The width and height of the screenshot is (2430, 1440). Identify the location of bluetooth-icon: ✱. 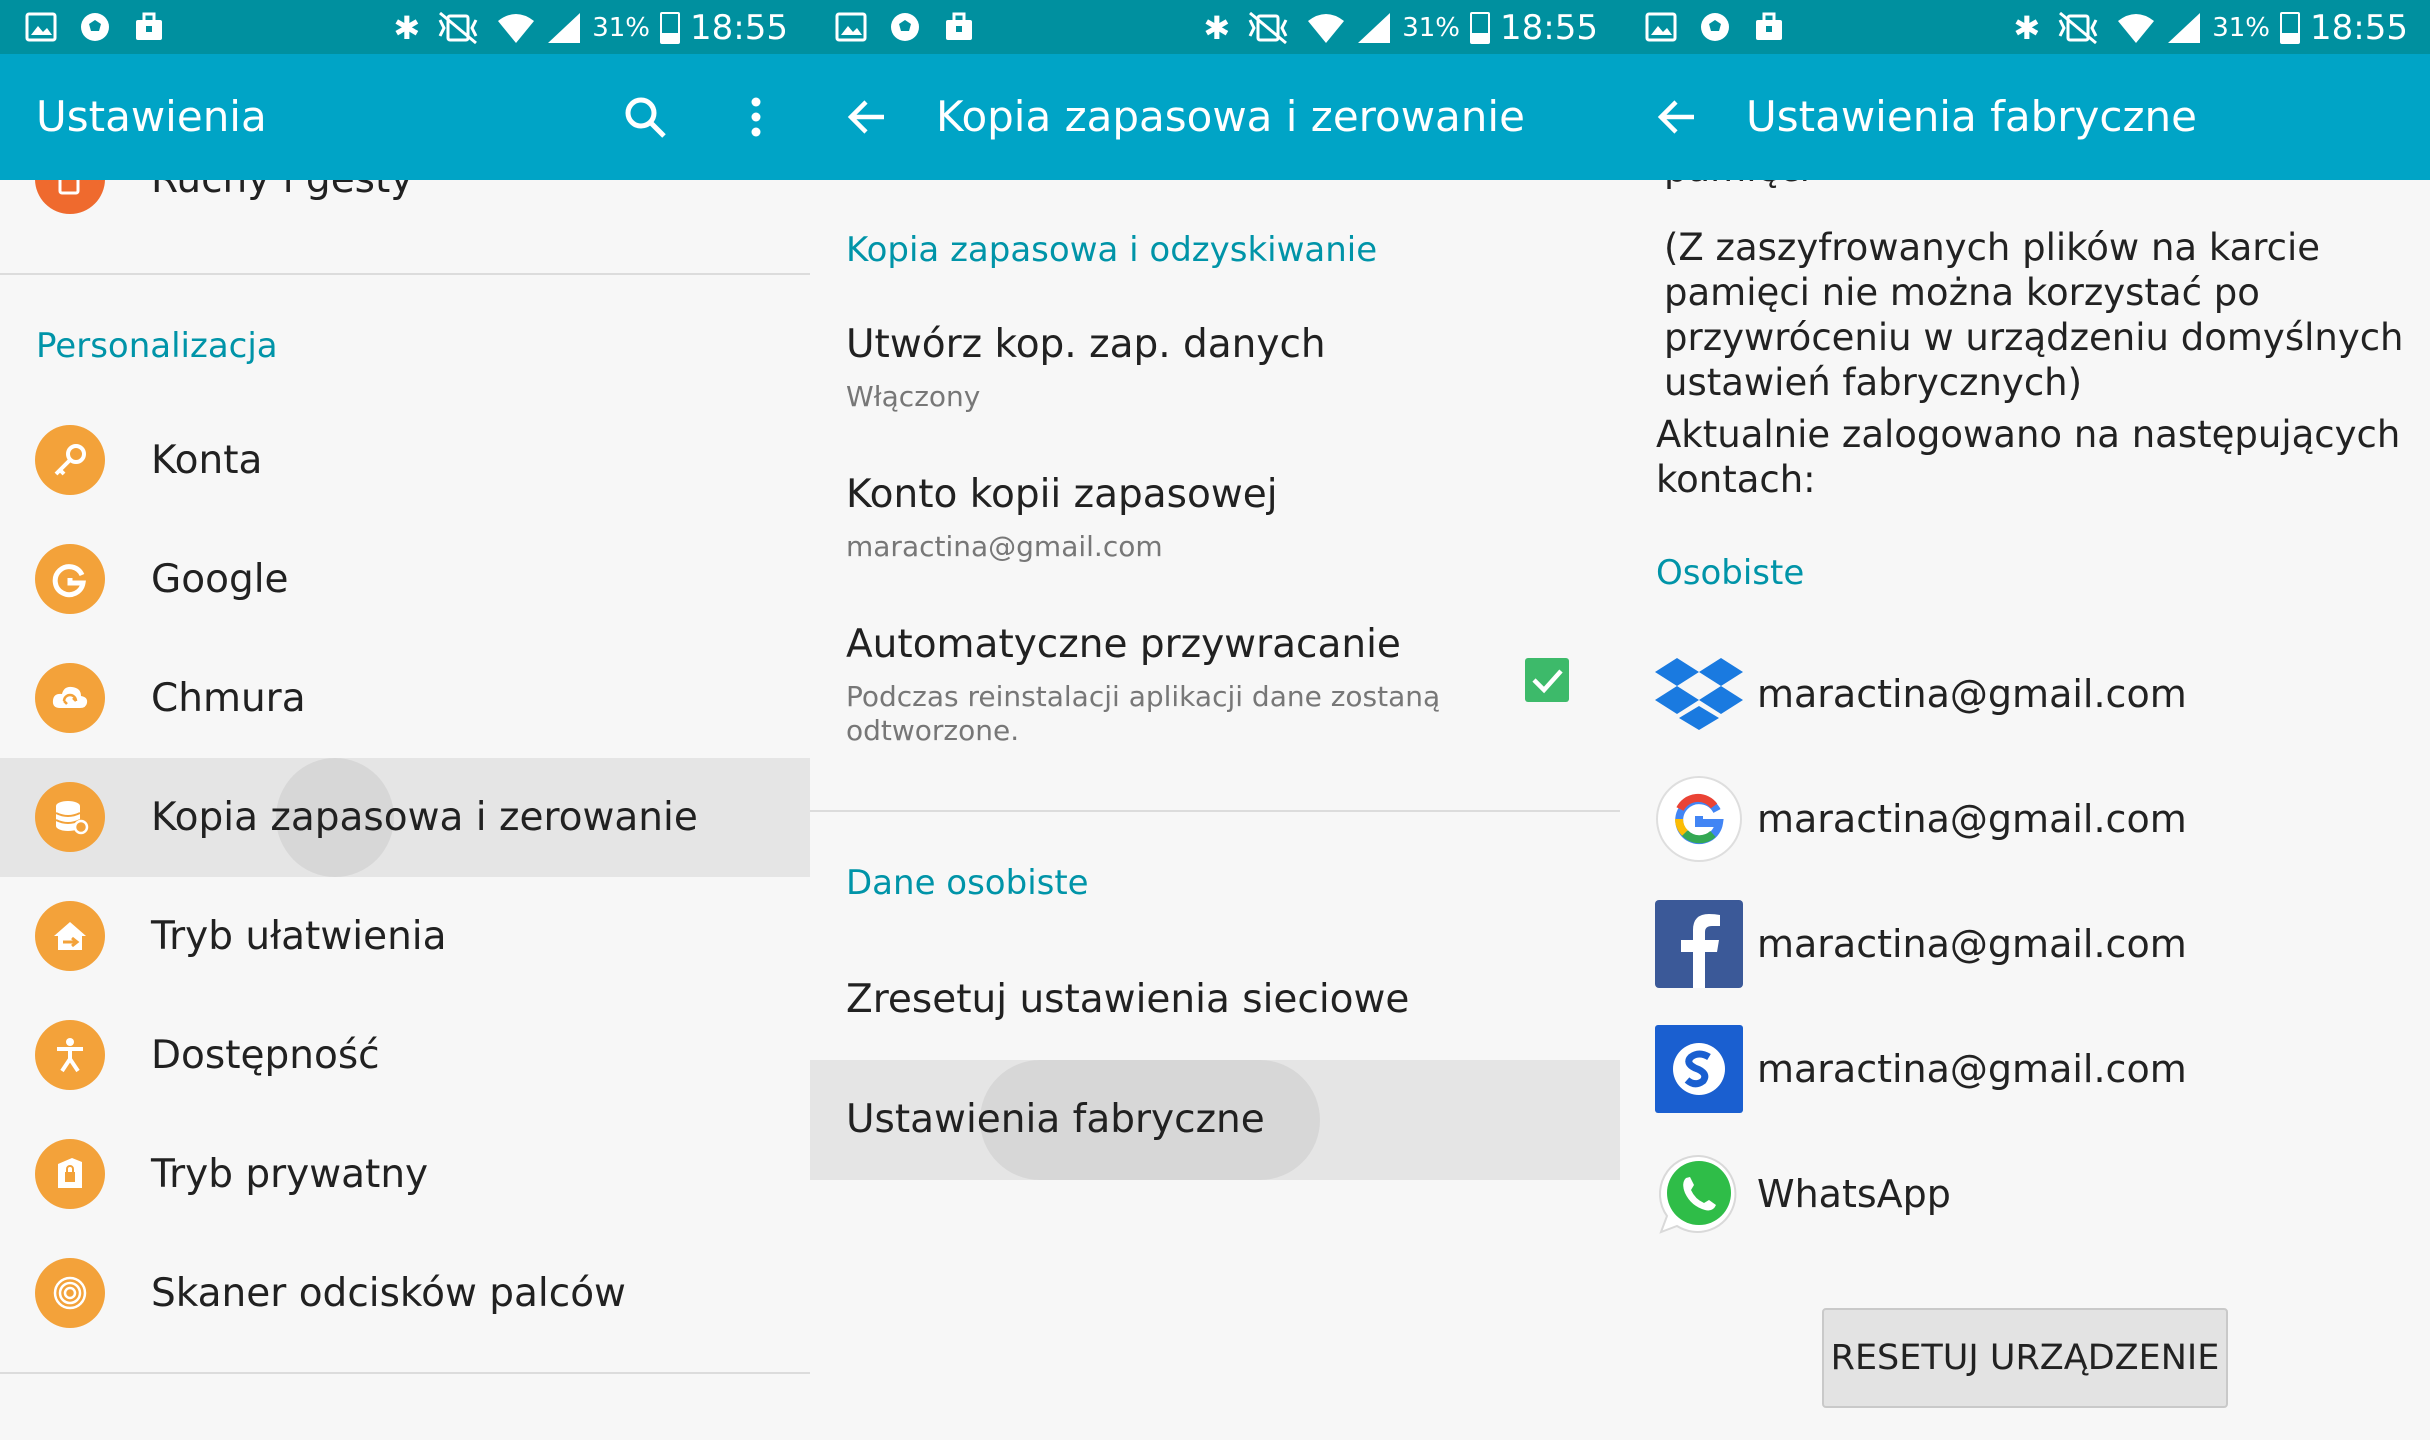
(1217, 28).